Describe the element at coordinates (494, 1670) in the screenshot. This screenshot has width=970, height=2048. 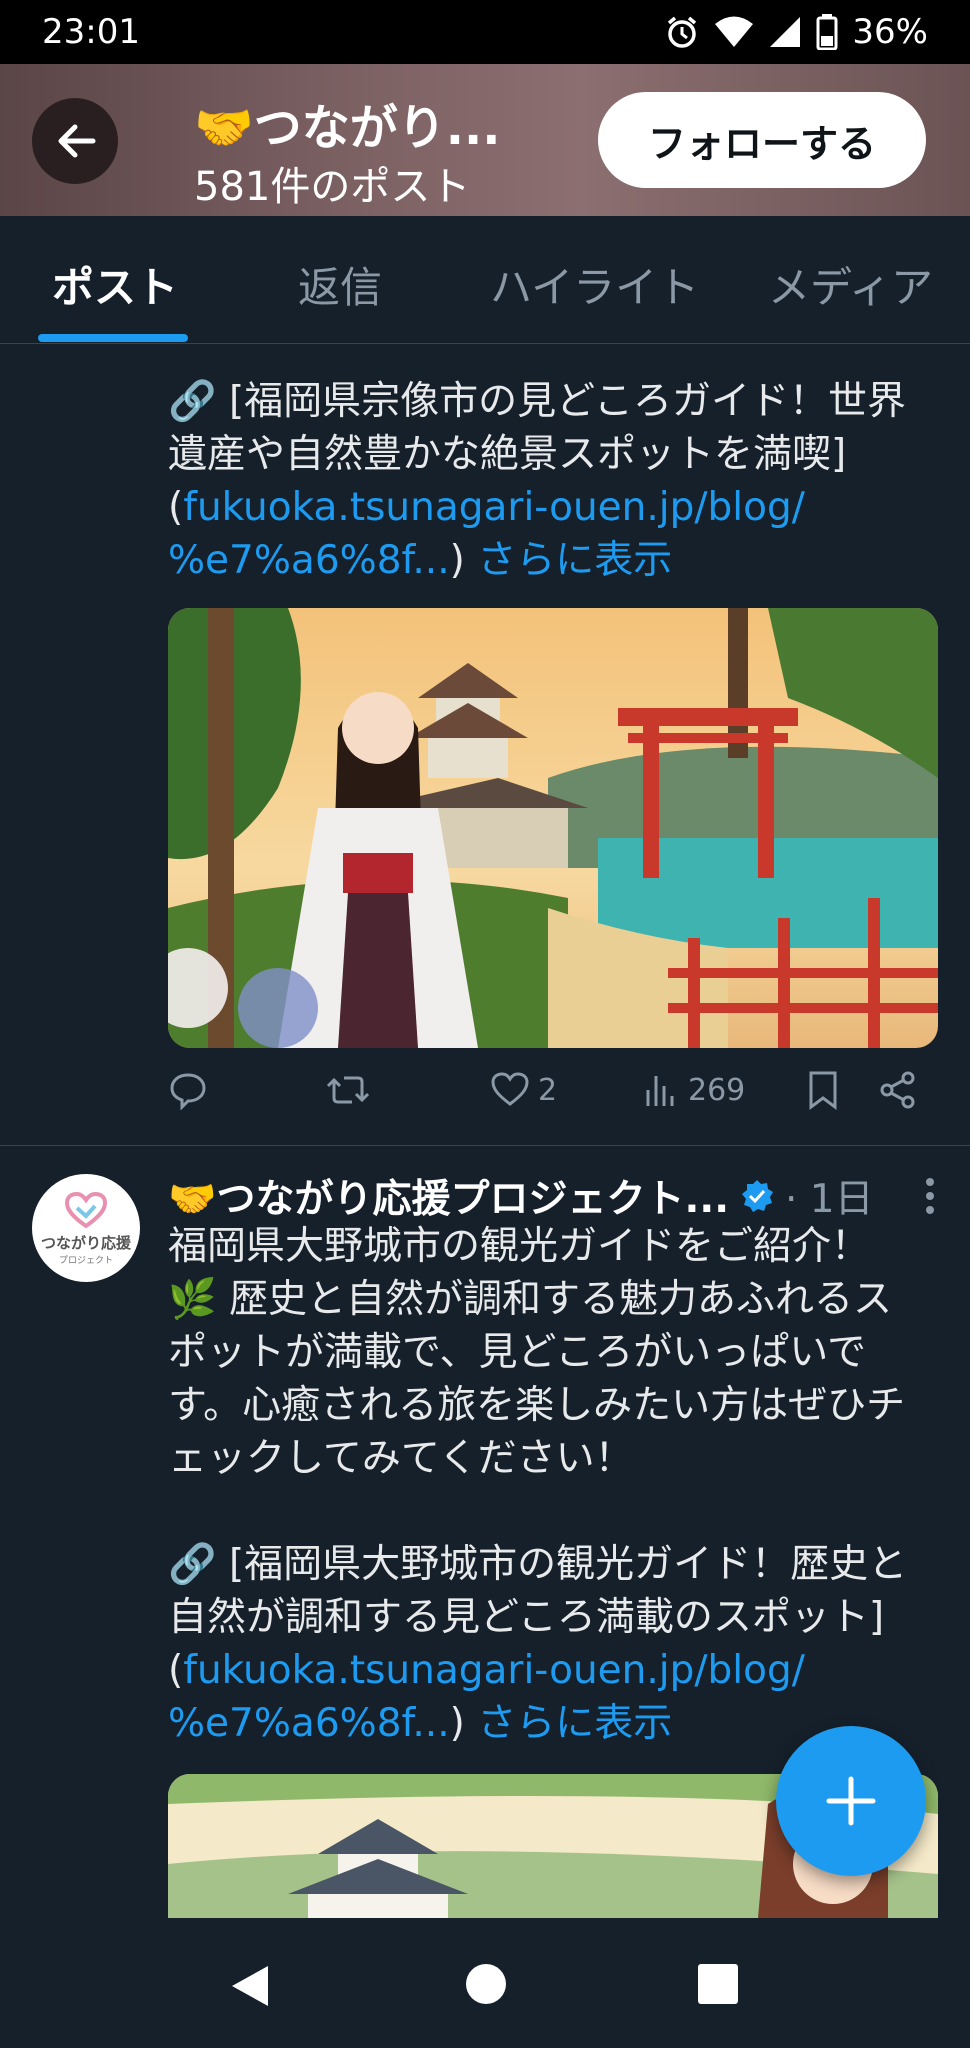
I see `tweet-2-link: fukuoka.tsunagari-ouen.jp/blog/` at that location.